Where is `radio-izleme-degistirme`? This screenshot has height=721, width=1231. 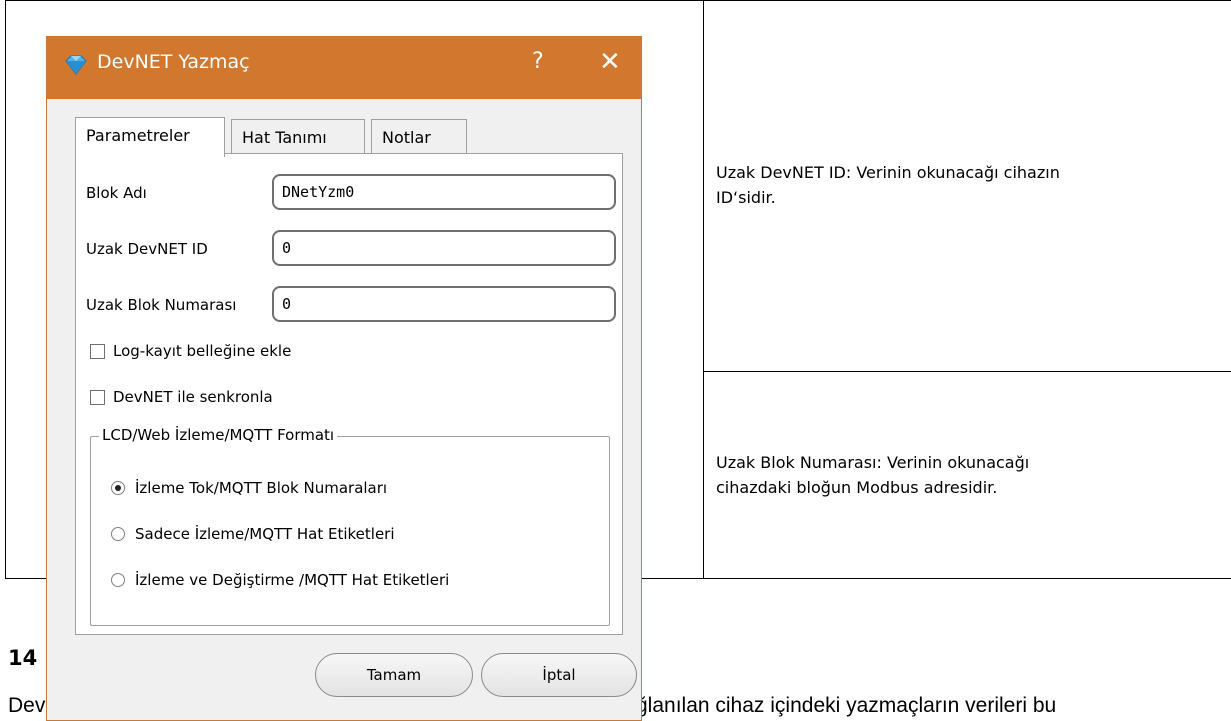
radio-izleme-degistirme is located at coordinates (118, 580).